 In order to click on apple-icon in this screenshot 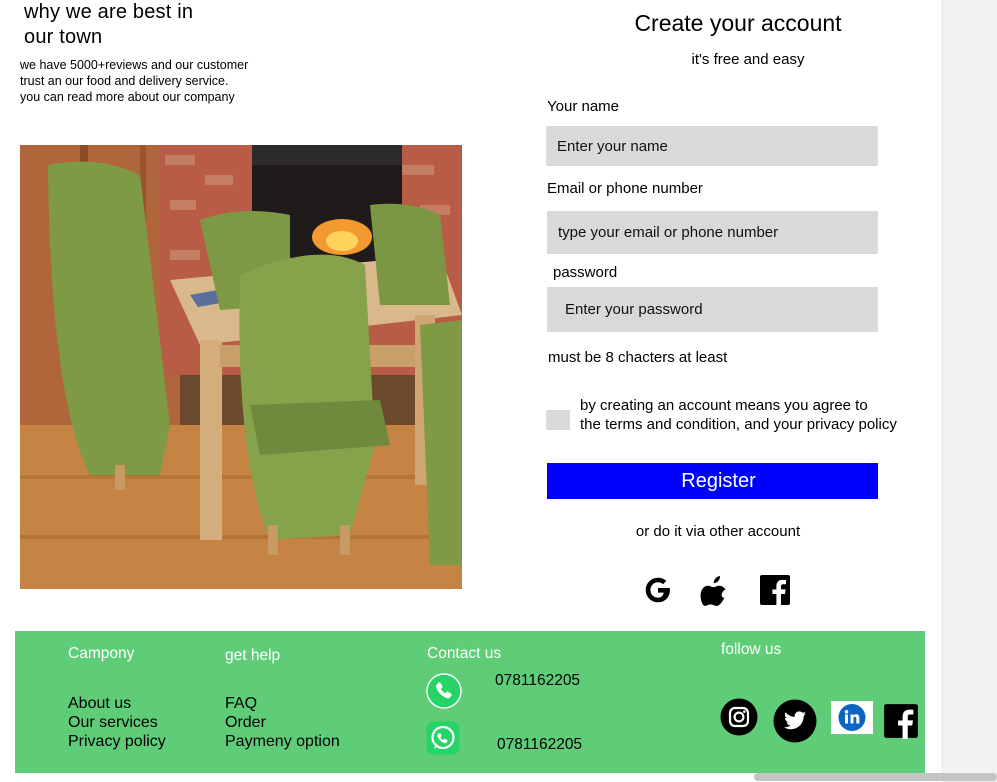, I will do `click(715, 590)`.